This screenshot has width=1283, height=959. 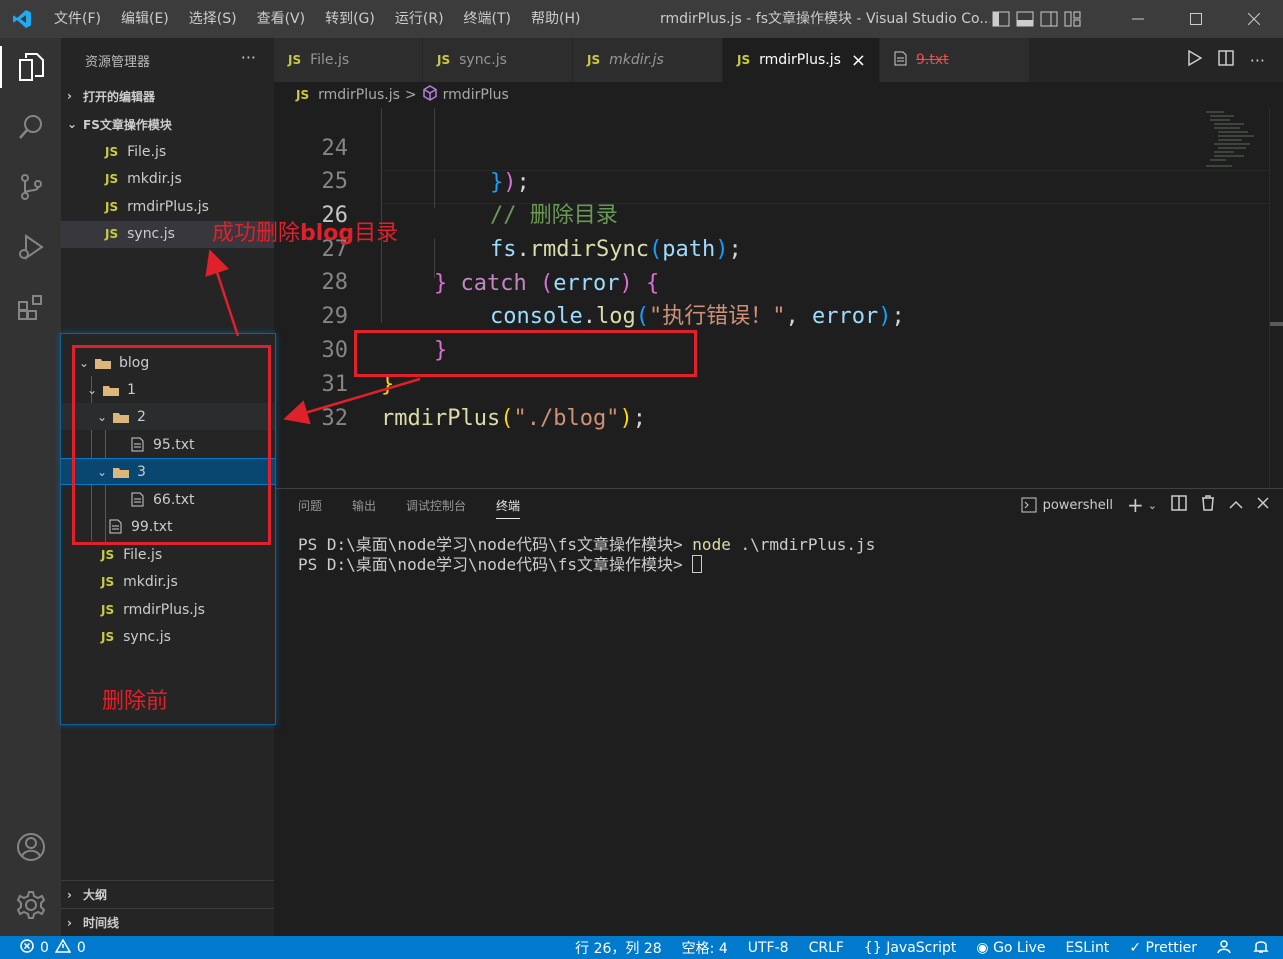 I want to click on code-line-29: 29 }, so click(x=778, y=314).